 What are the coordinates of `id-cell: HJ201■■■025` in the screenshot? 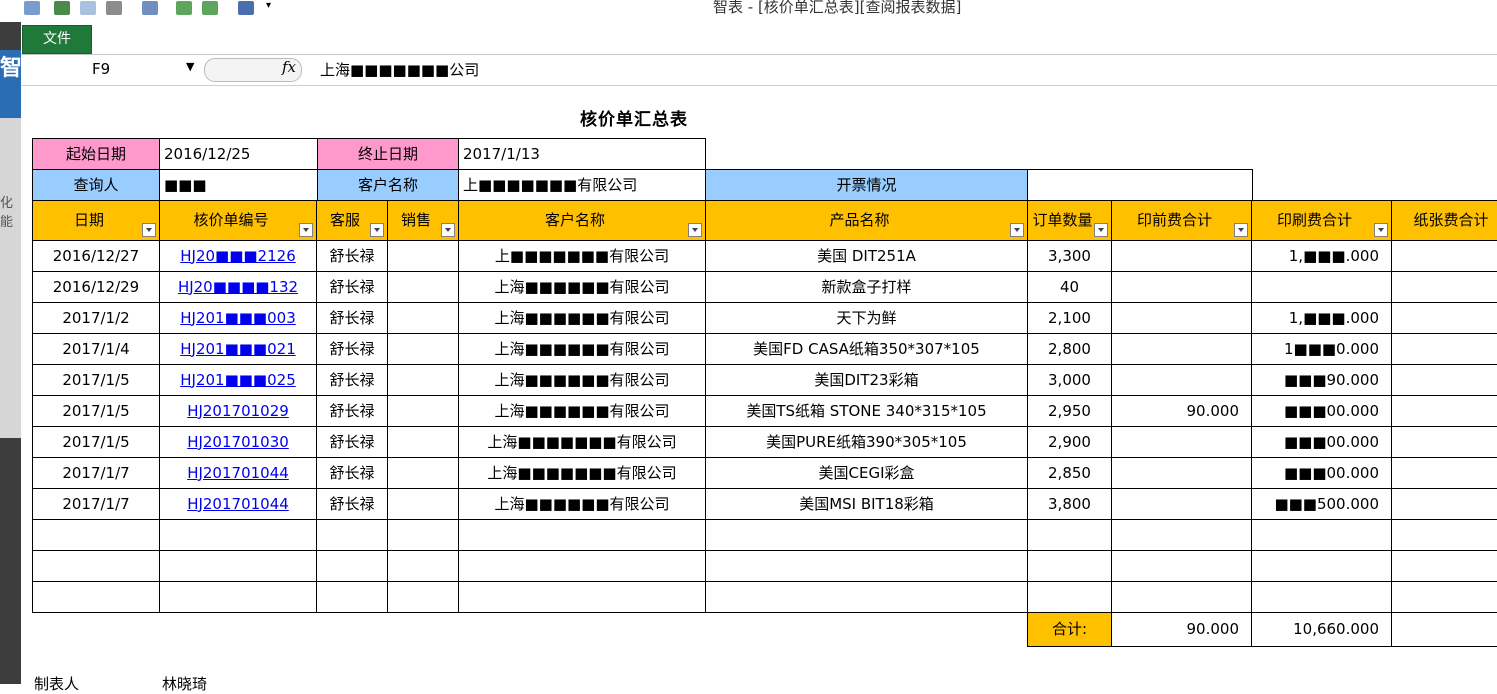 It's located at (238, 380).